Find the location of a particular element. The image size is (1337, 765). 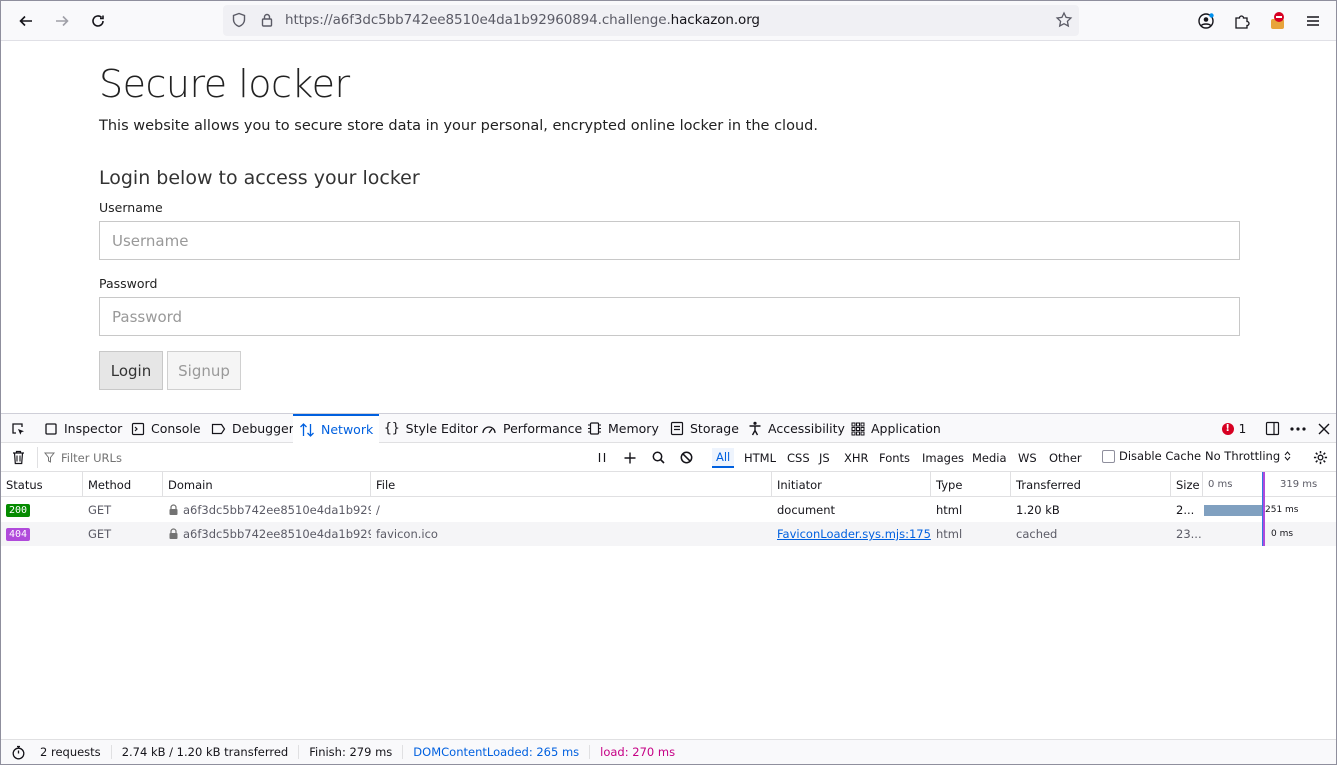

password-input is located at coordinates (669, 316).